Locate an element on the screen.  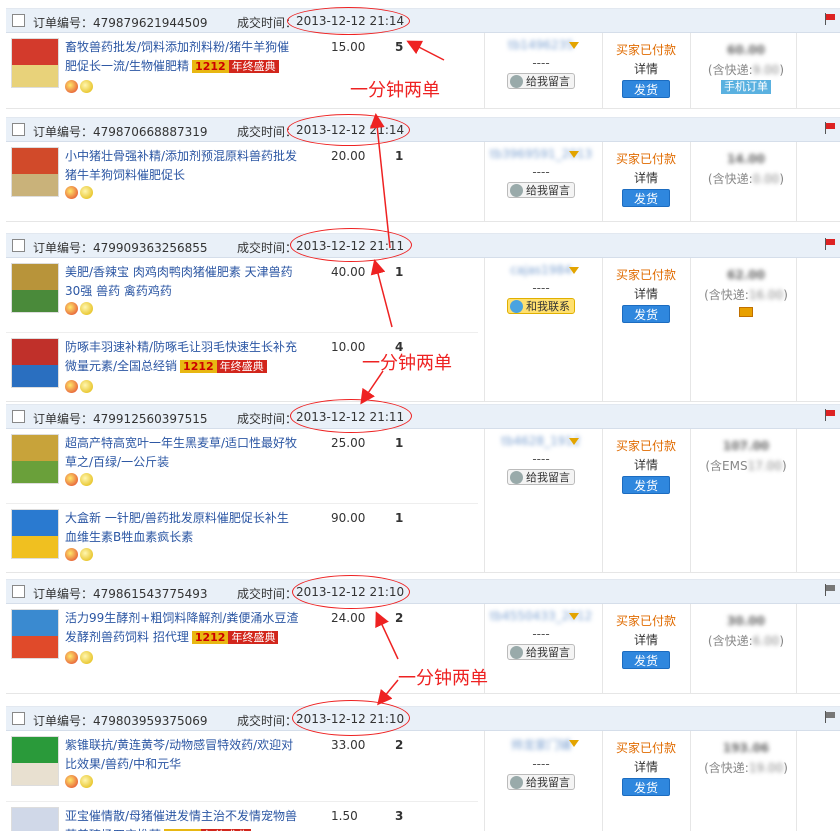
buyer-name: tb3969591_2013 is located at coordinates (541, 154).